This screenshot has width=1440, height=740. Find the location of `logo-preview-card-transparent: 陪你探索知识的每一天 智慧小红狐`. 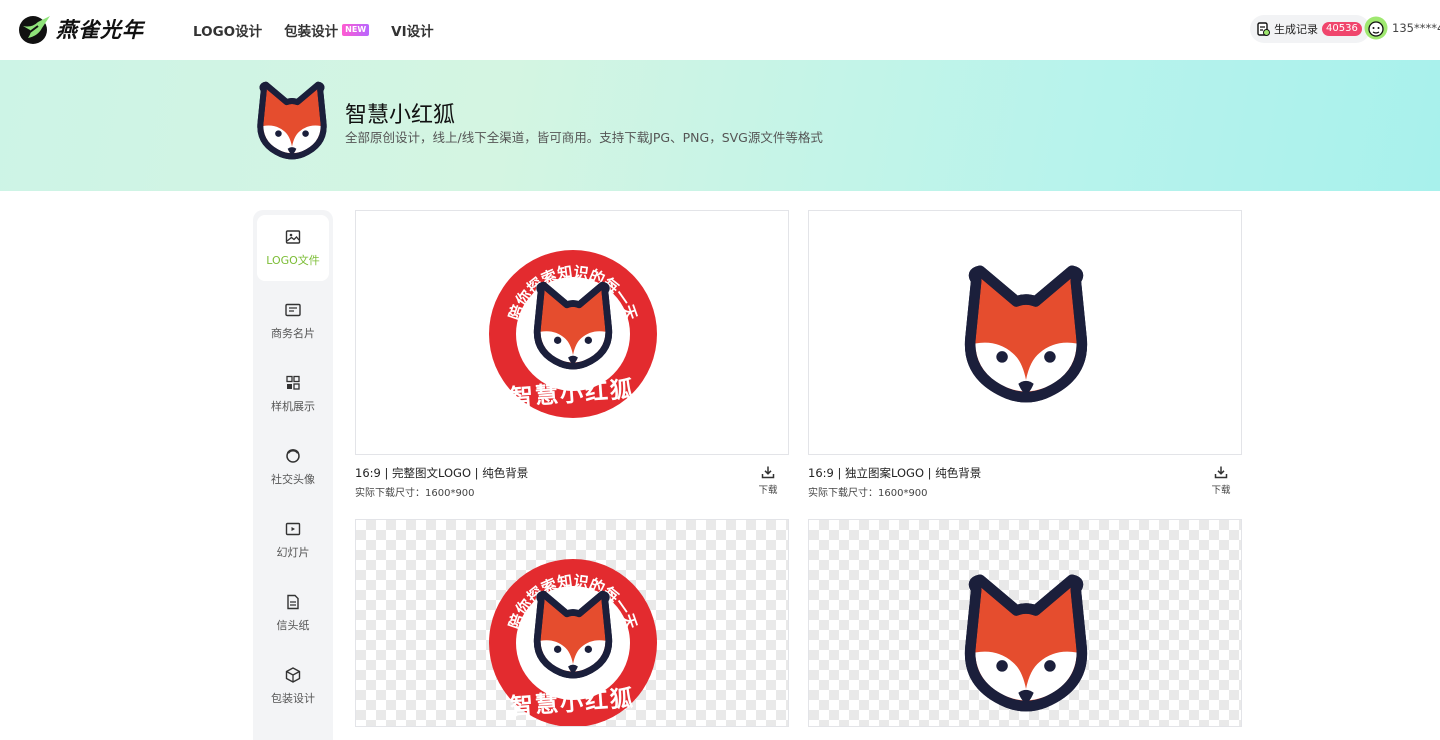

logo-preview-card-transparent: 陪你探索知识的每一天 智慧小红狐 is located at coordinates (572, 623).